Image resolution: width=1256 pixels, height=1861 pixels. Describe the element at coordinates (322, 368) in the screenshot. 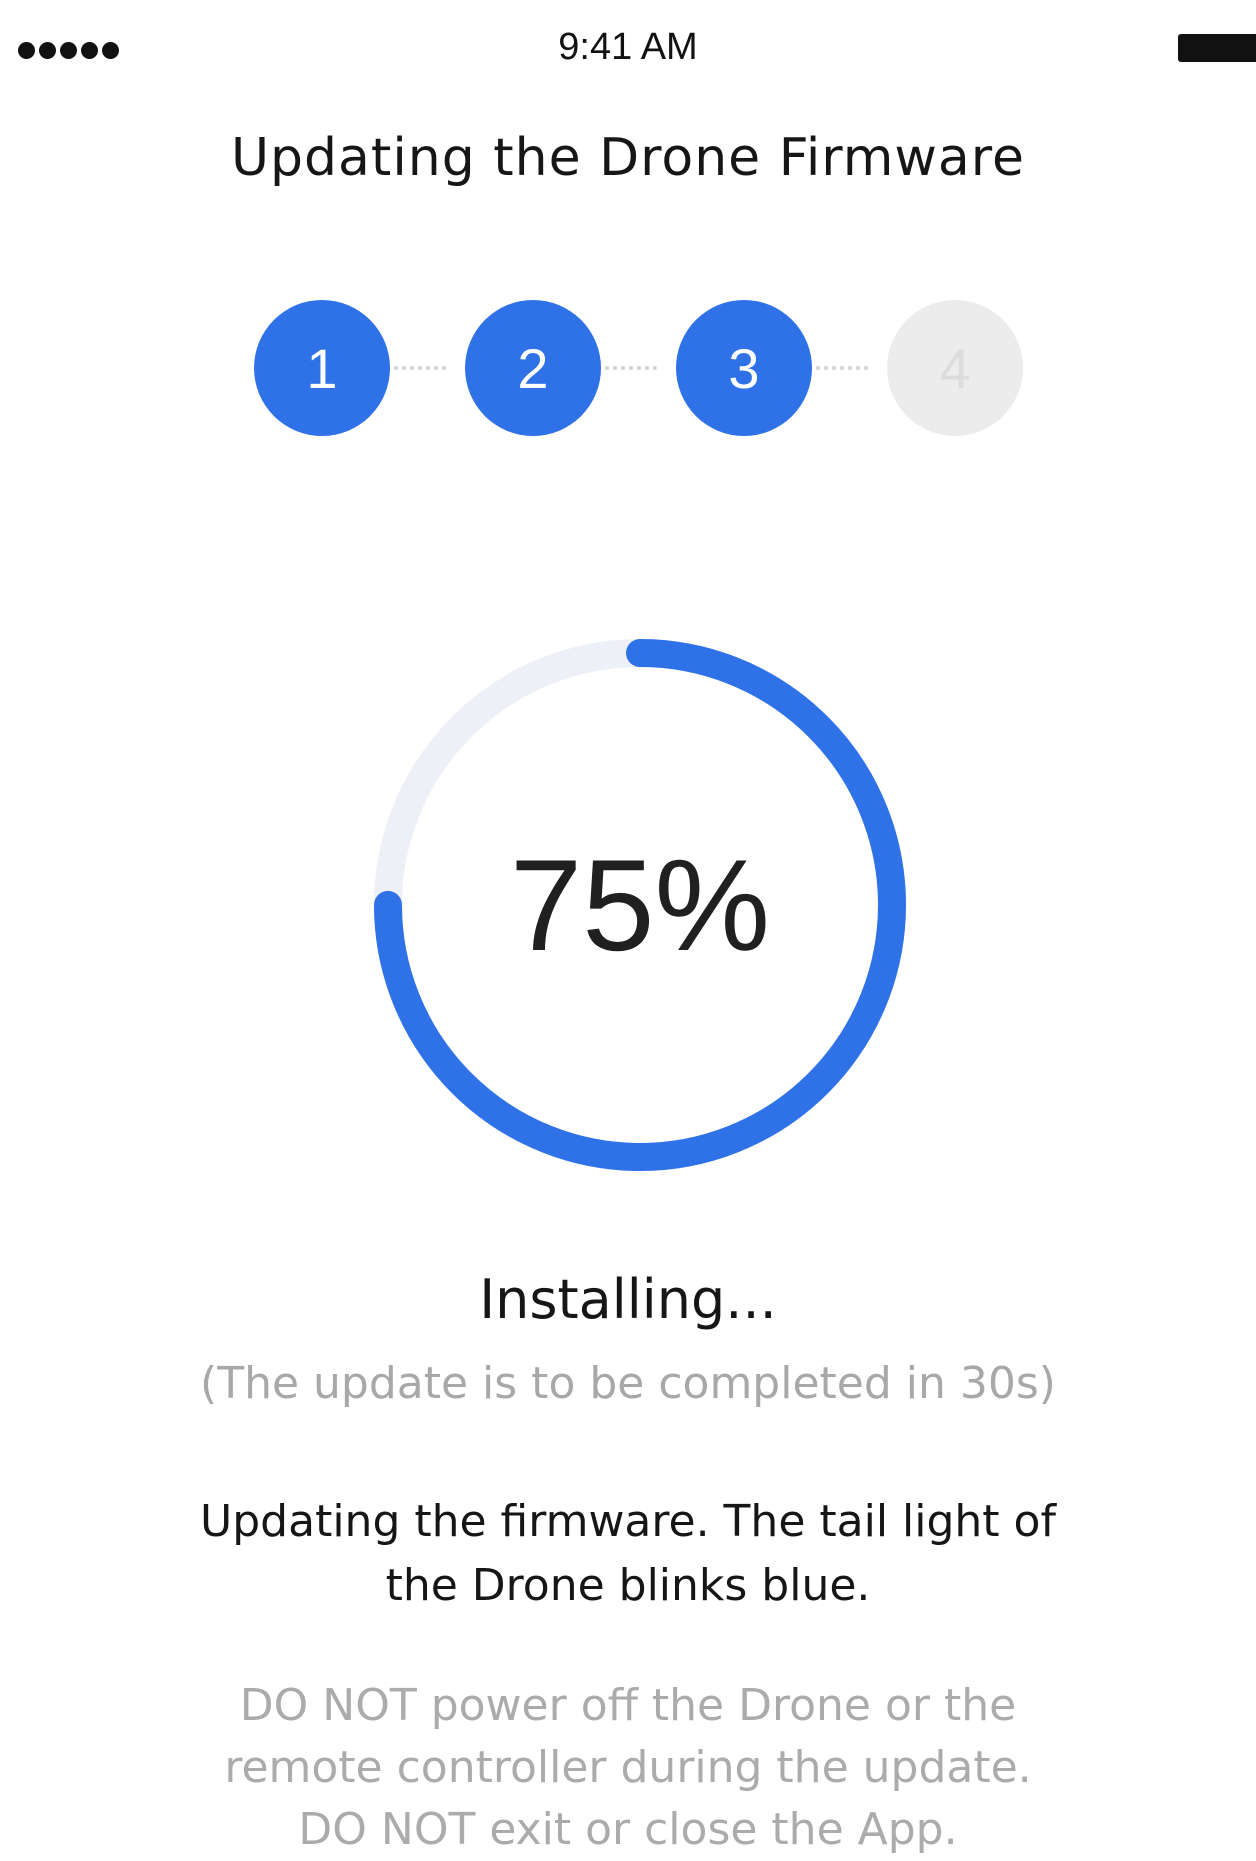

I see `step-1: 1` at that location.